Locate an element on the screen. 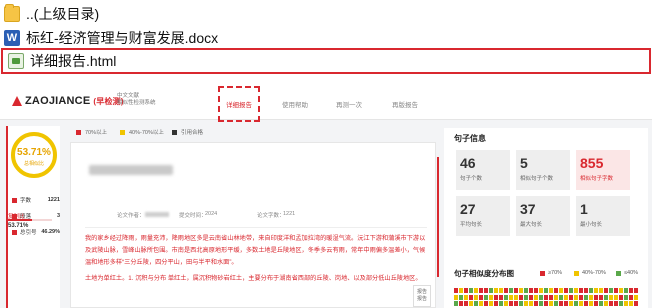  file-row-docx: W 标红-经济管理与财富发展.docx is located at coordinates (111, 38).